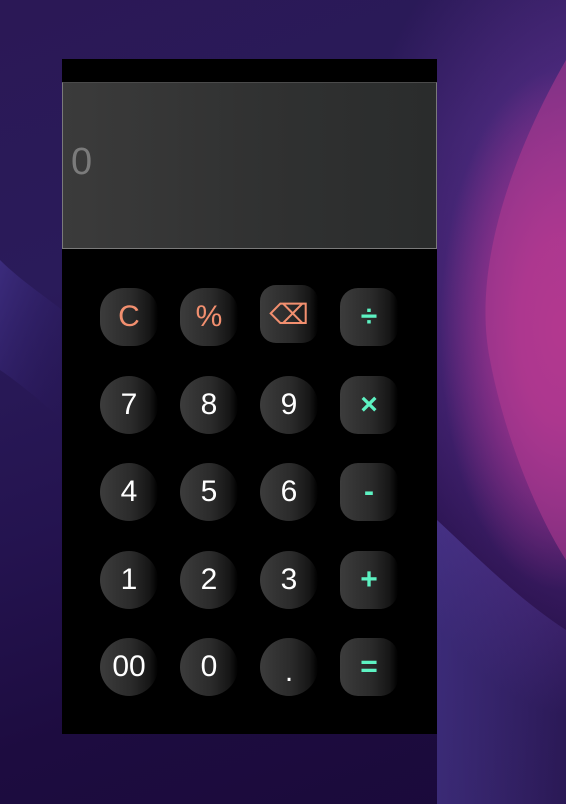 This screenshot has height=804, width=566. I want to click on digit-8-button: 8, so click(209, 405).